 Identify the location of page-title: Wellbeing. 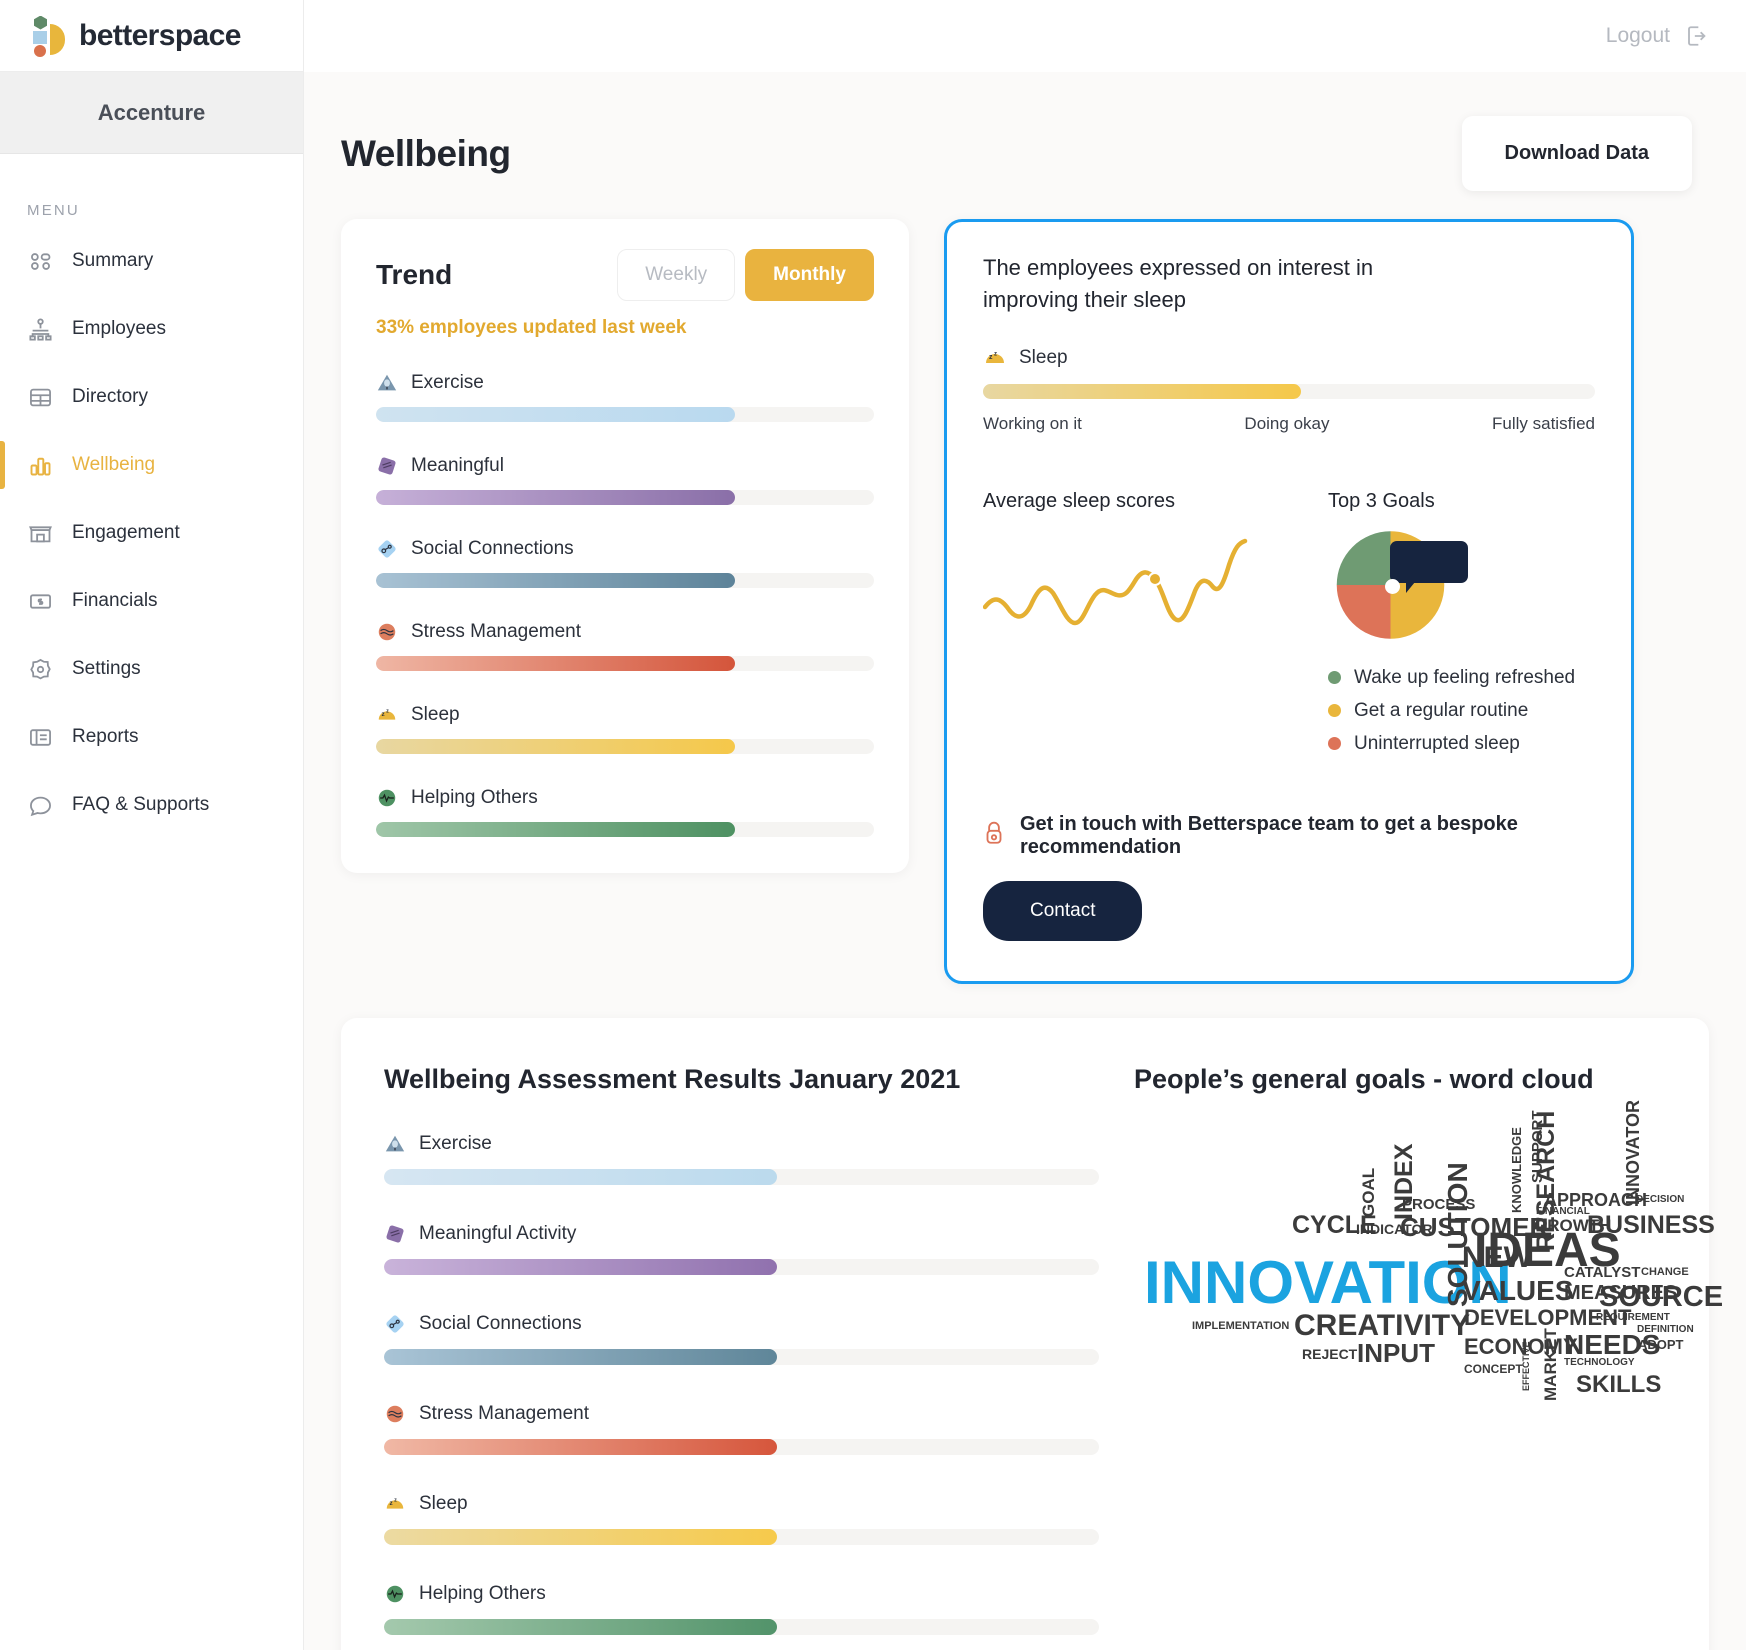
(426, 153).